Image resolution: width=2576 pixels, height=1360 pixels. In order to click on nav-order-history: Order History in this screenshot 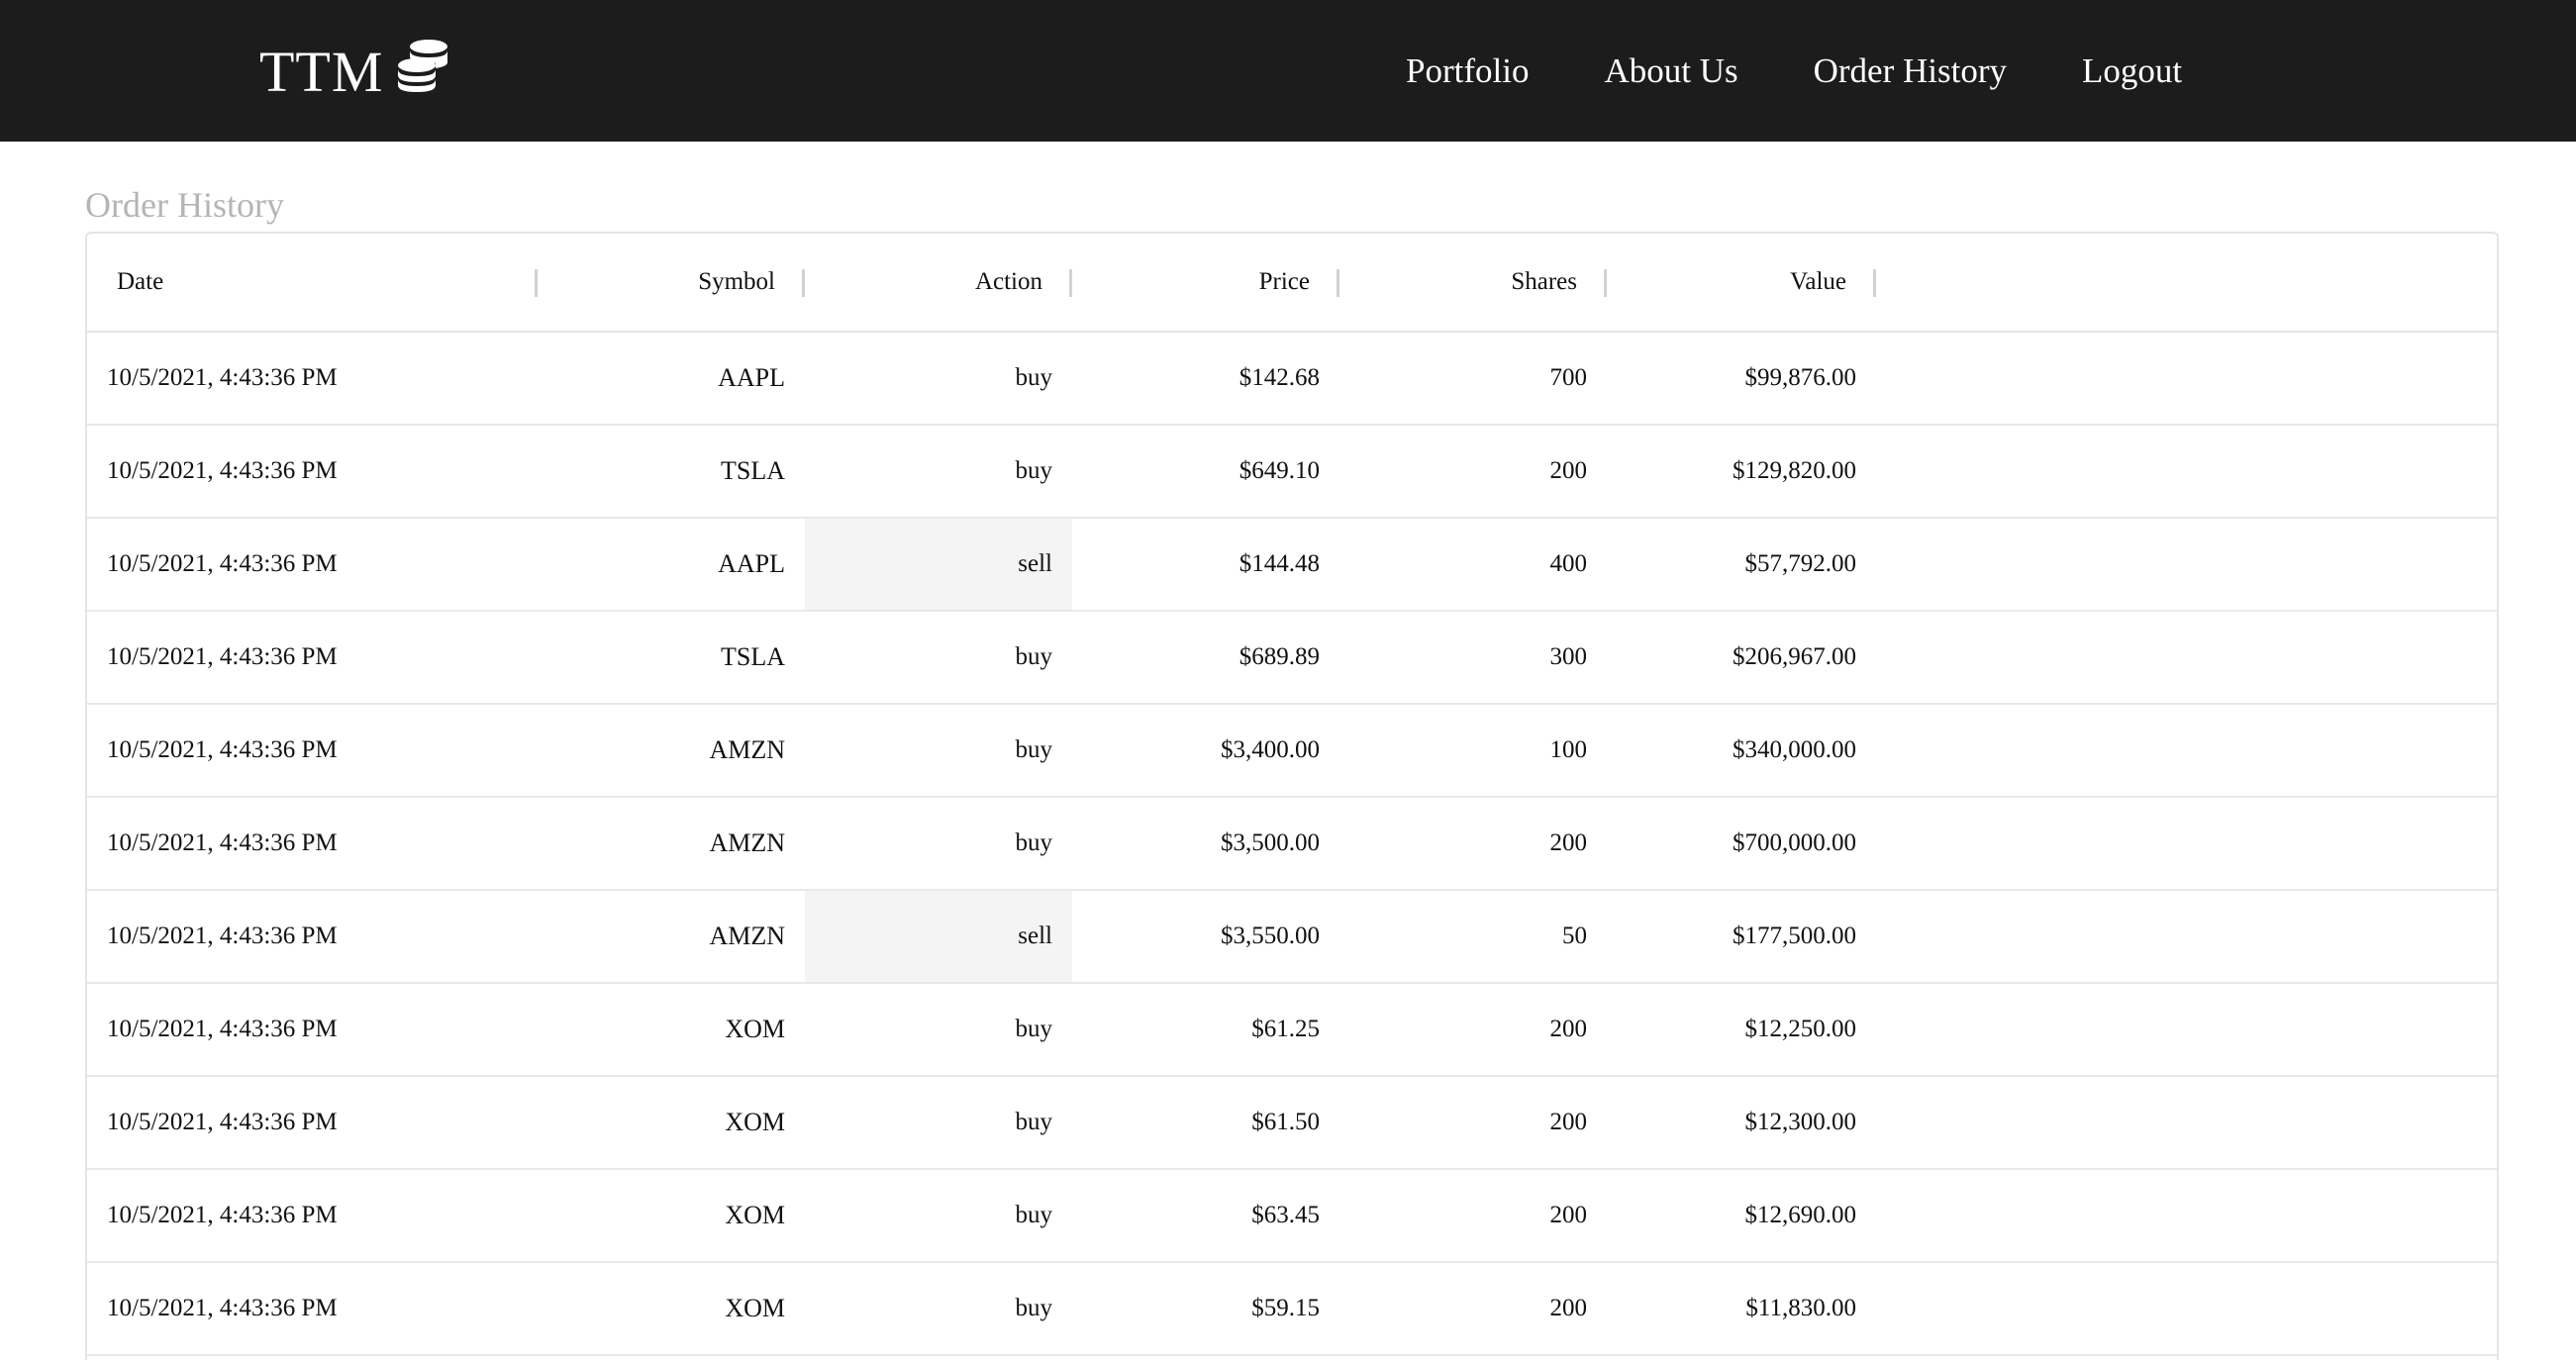, I will do `click(1910, 71)`.